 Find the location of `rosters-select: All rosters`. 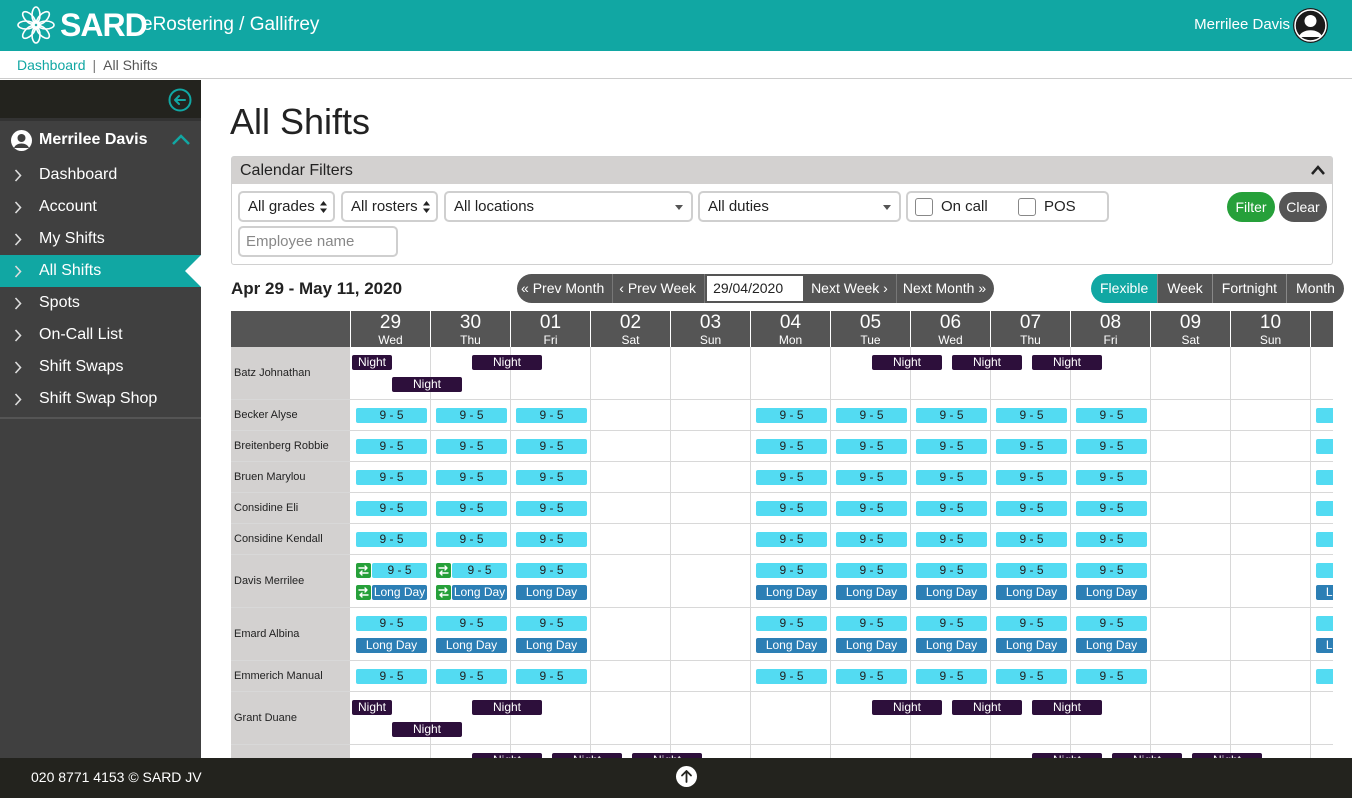

rosters-select: All rosters is located at coordinates (389, 206).